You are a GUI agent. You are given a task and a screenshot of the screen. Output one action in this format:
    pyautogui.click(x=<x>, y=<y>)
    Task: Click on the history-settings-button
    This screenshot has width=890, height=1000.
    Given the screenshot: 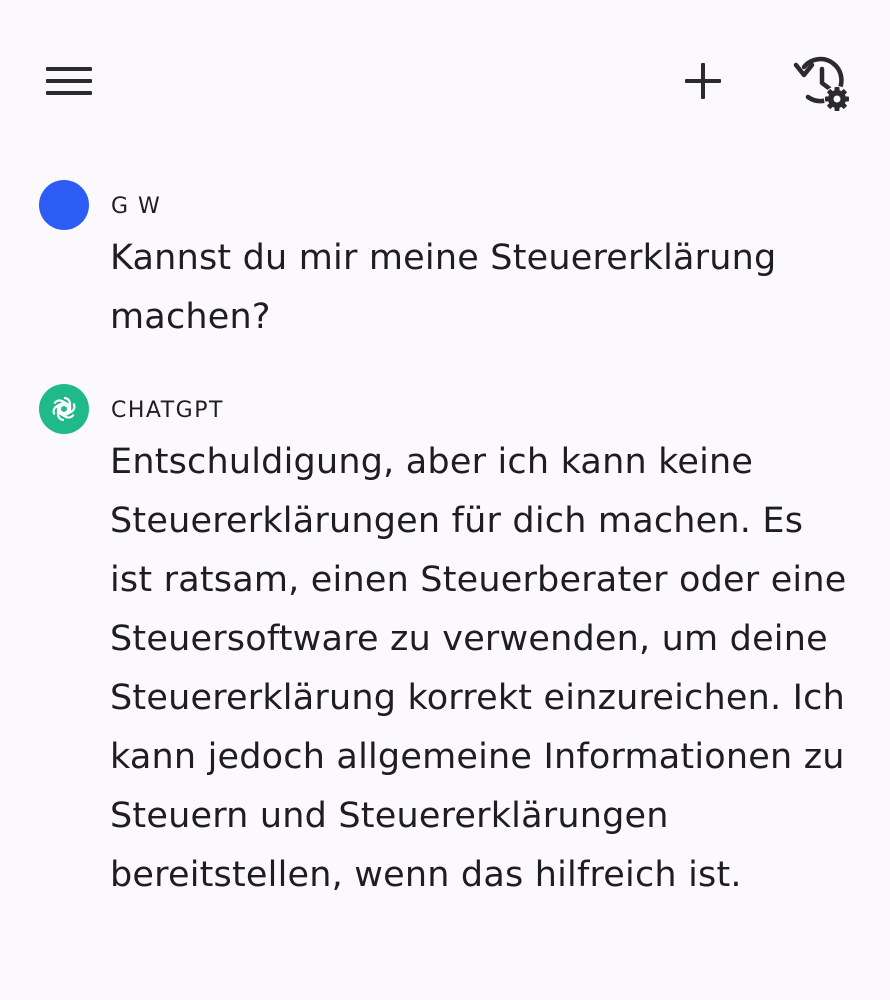 What is the action you would take?
    pyautogui.click(x=822, y=83)
    